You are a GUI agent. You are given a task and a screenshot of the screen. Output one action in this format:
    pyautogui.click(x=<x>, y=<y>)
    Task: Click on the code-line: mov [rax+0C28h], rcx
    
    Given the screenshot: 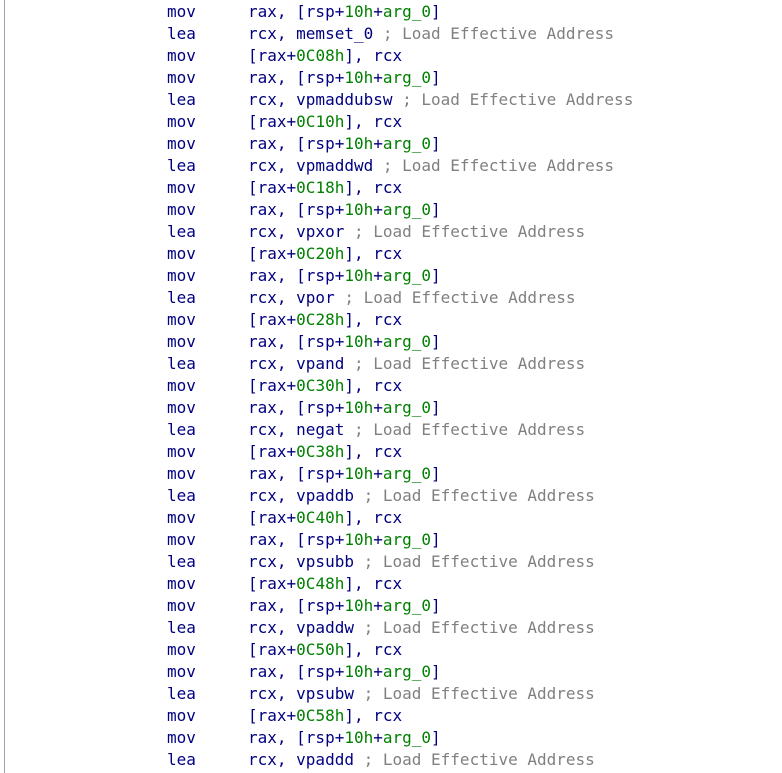 What is the action you would take?
    pyautogui.click(x=391, y=320)
    